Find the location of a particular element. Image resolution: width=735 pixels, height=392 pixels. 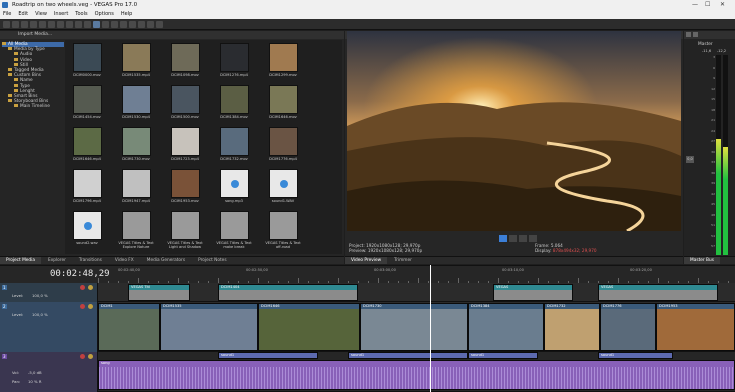

track-1-solo-icon is located at coordinates (90, 287).